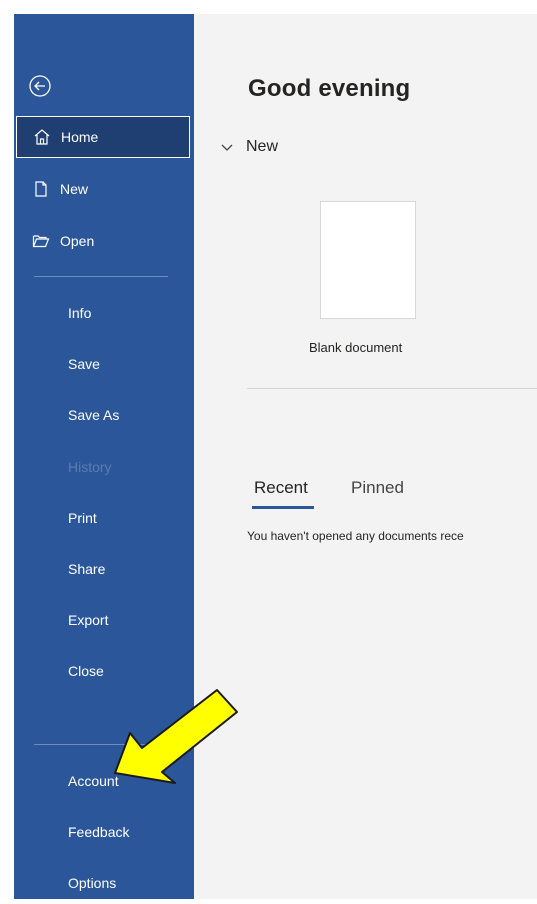 This screenshot has width=537, height=904. Describe the element at coordinates (262, 146) in the screenshot. I see `new-section-label: New` at that location.